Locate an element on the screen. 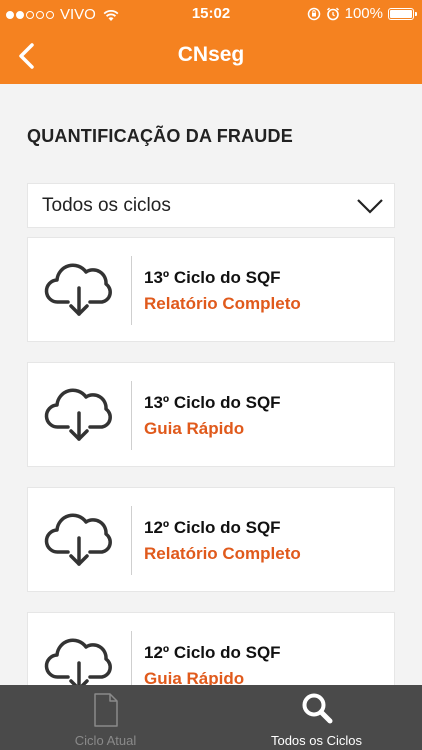 This screenshot has width=422, height=750. tab-bar: Ciclo Atual Todos os Ciclos is located at coordinates (211, 717).